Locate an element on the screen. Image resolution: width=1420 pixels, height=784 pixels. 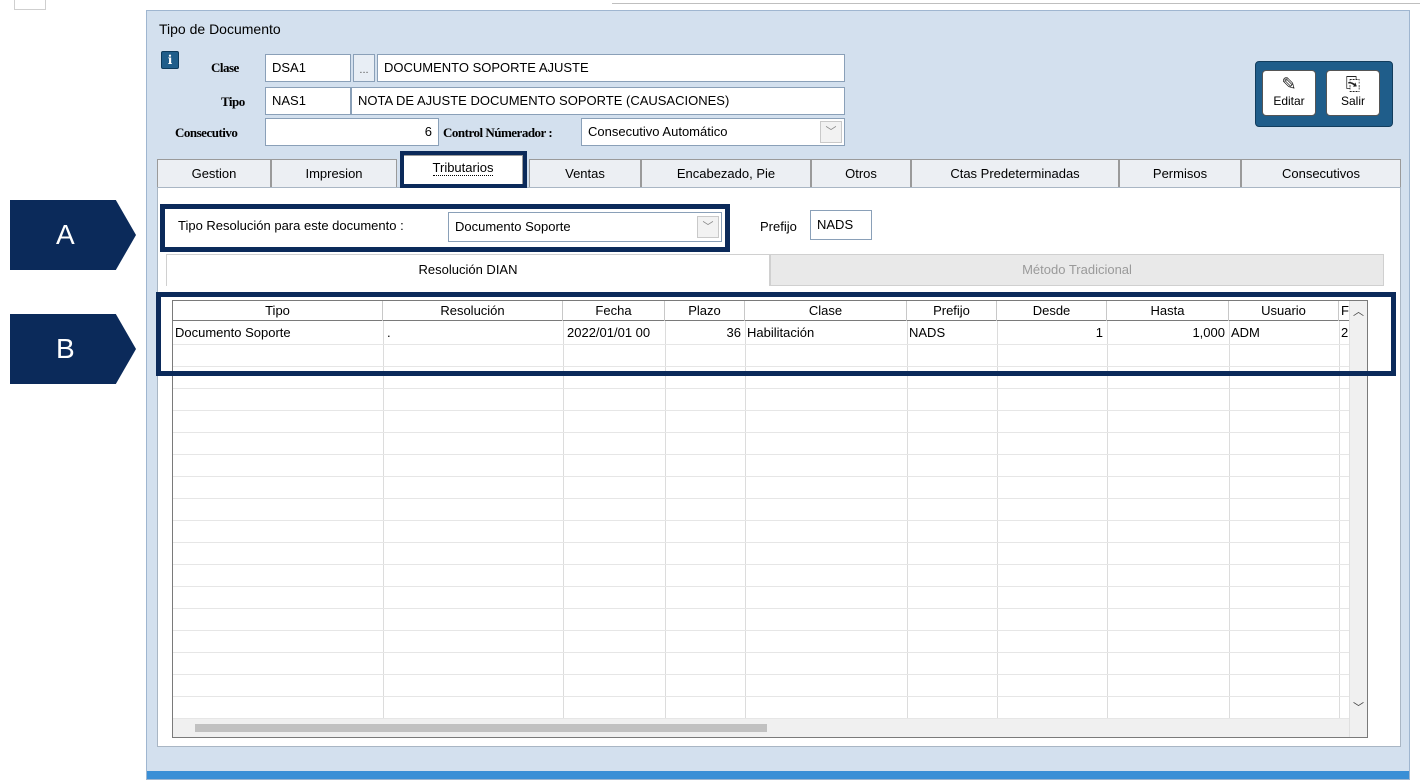
window-title: Tipo de Documento is located at coordinates (220, 29).